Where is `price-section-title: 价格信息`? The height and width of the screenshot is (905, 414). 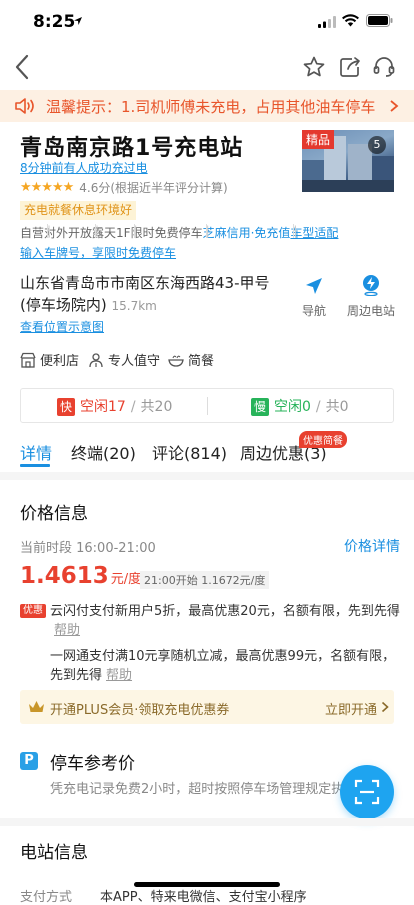
price-section-title: 价格信息 is located at coordinates (54, 514).